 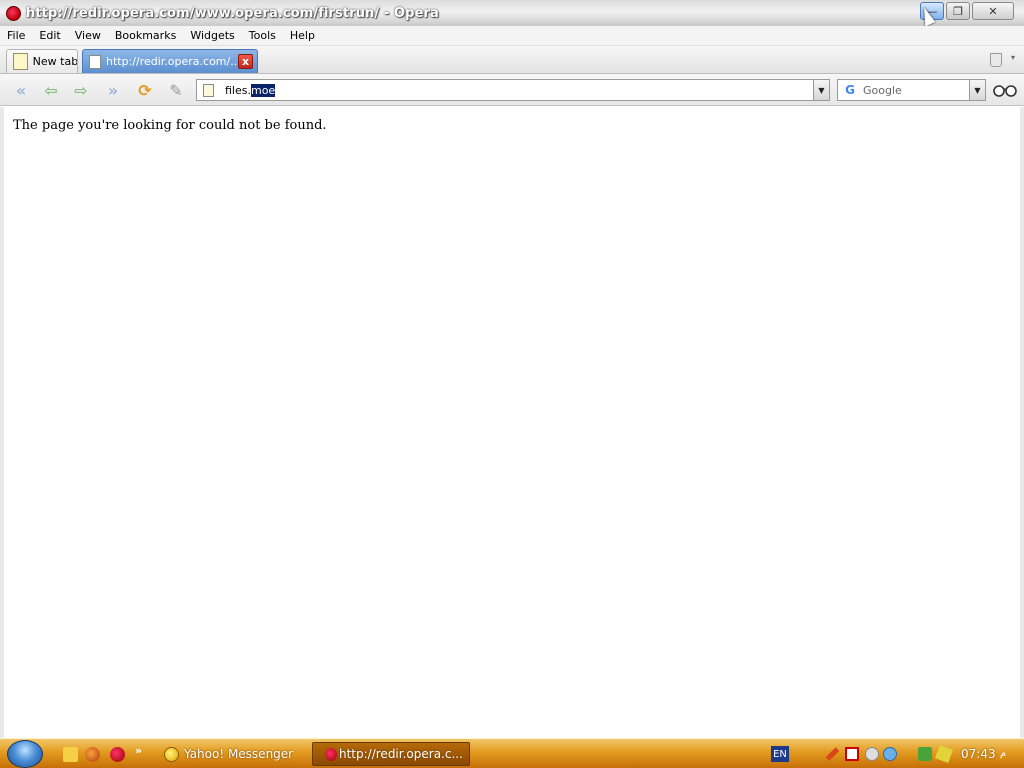 I want to click on tray-alert-icon, so click(x=852, y=754).